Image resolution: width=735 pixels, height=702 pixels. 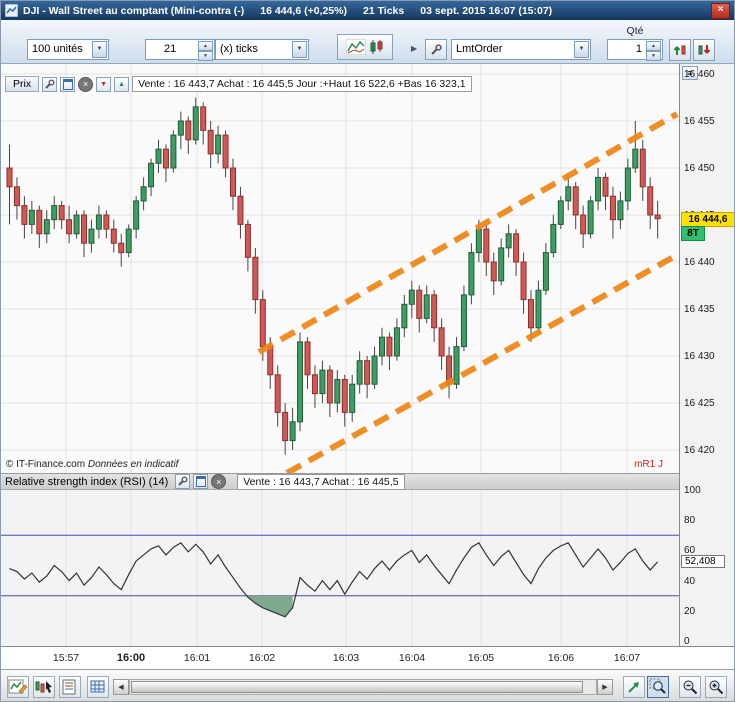 I want to click on move-panel-down-button: ▼, so click(x=104, y=84).